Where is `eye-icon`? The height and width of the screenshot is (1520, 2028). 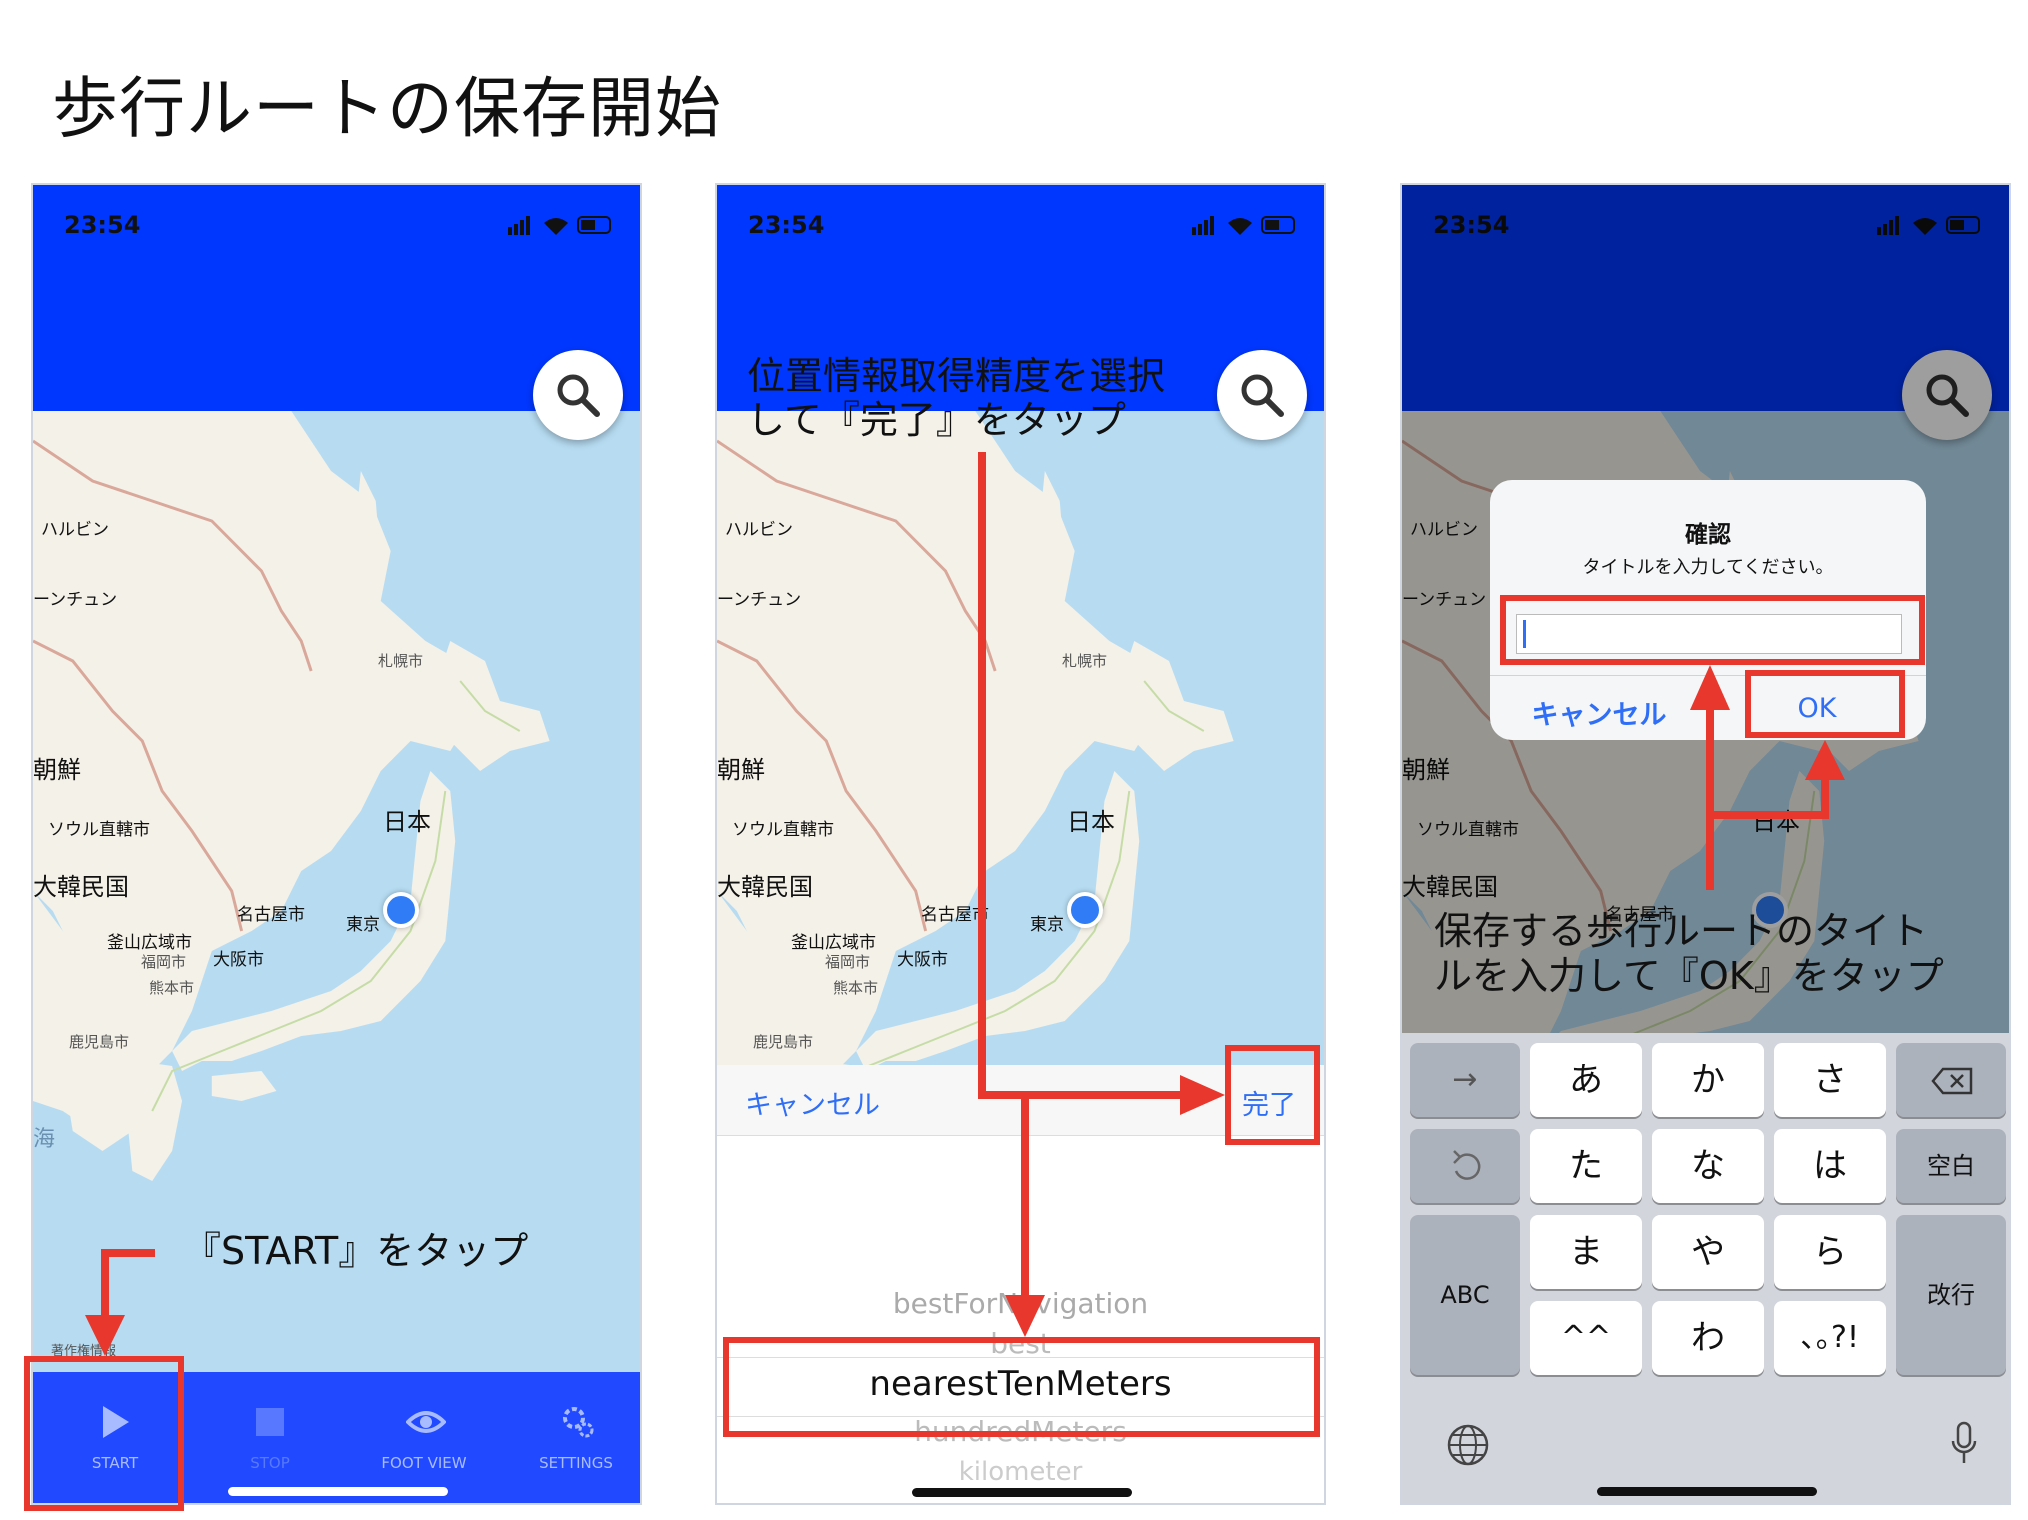 eye-icon is located at coordinates (426, 1422).